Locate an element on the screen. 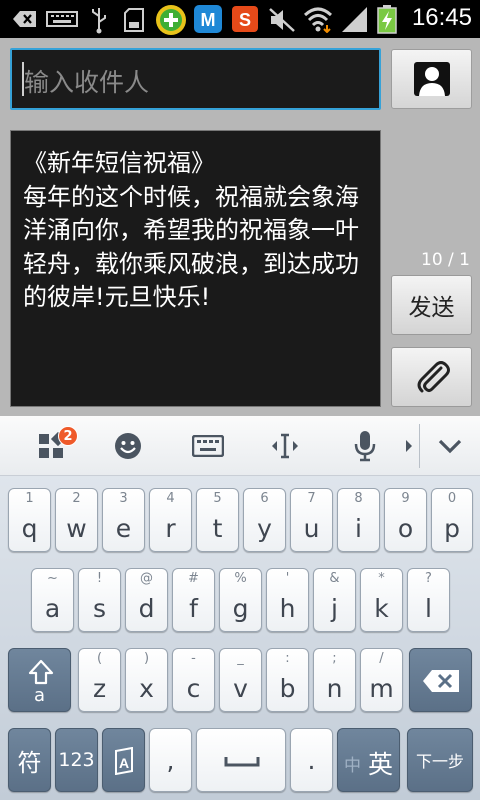 The image size is (480, 800). m-app-icon: M is located at coordinates (208, 19).